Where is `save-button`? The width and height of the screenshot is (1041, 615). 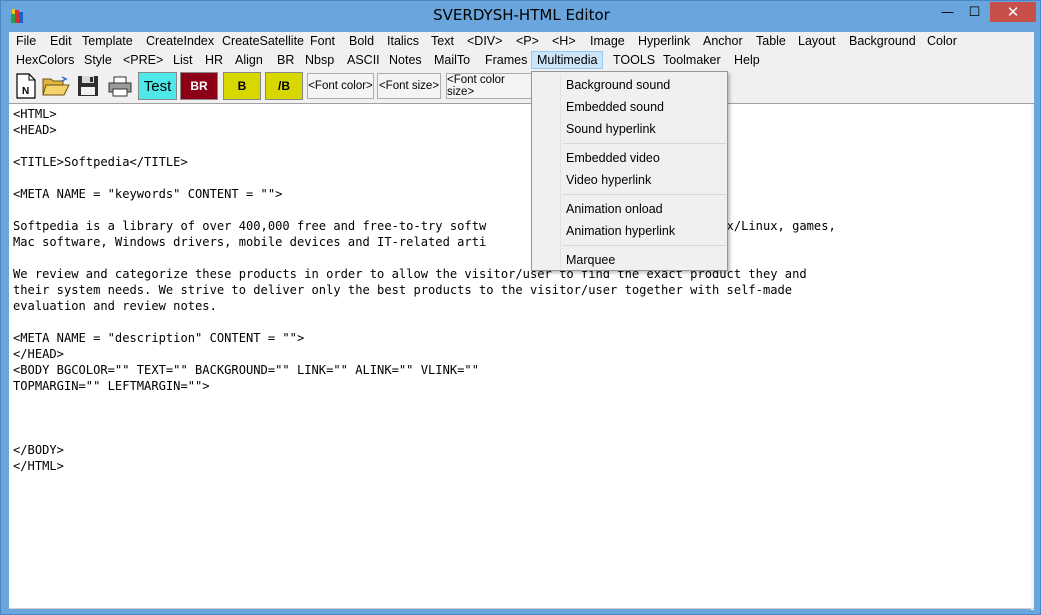
save-button is located at coordinates (88, 86).